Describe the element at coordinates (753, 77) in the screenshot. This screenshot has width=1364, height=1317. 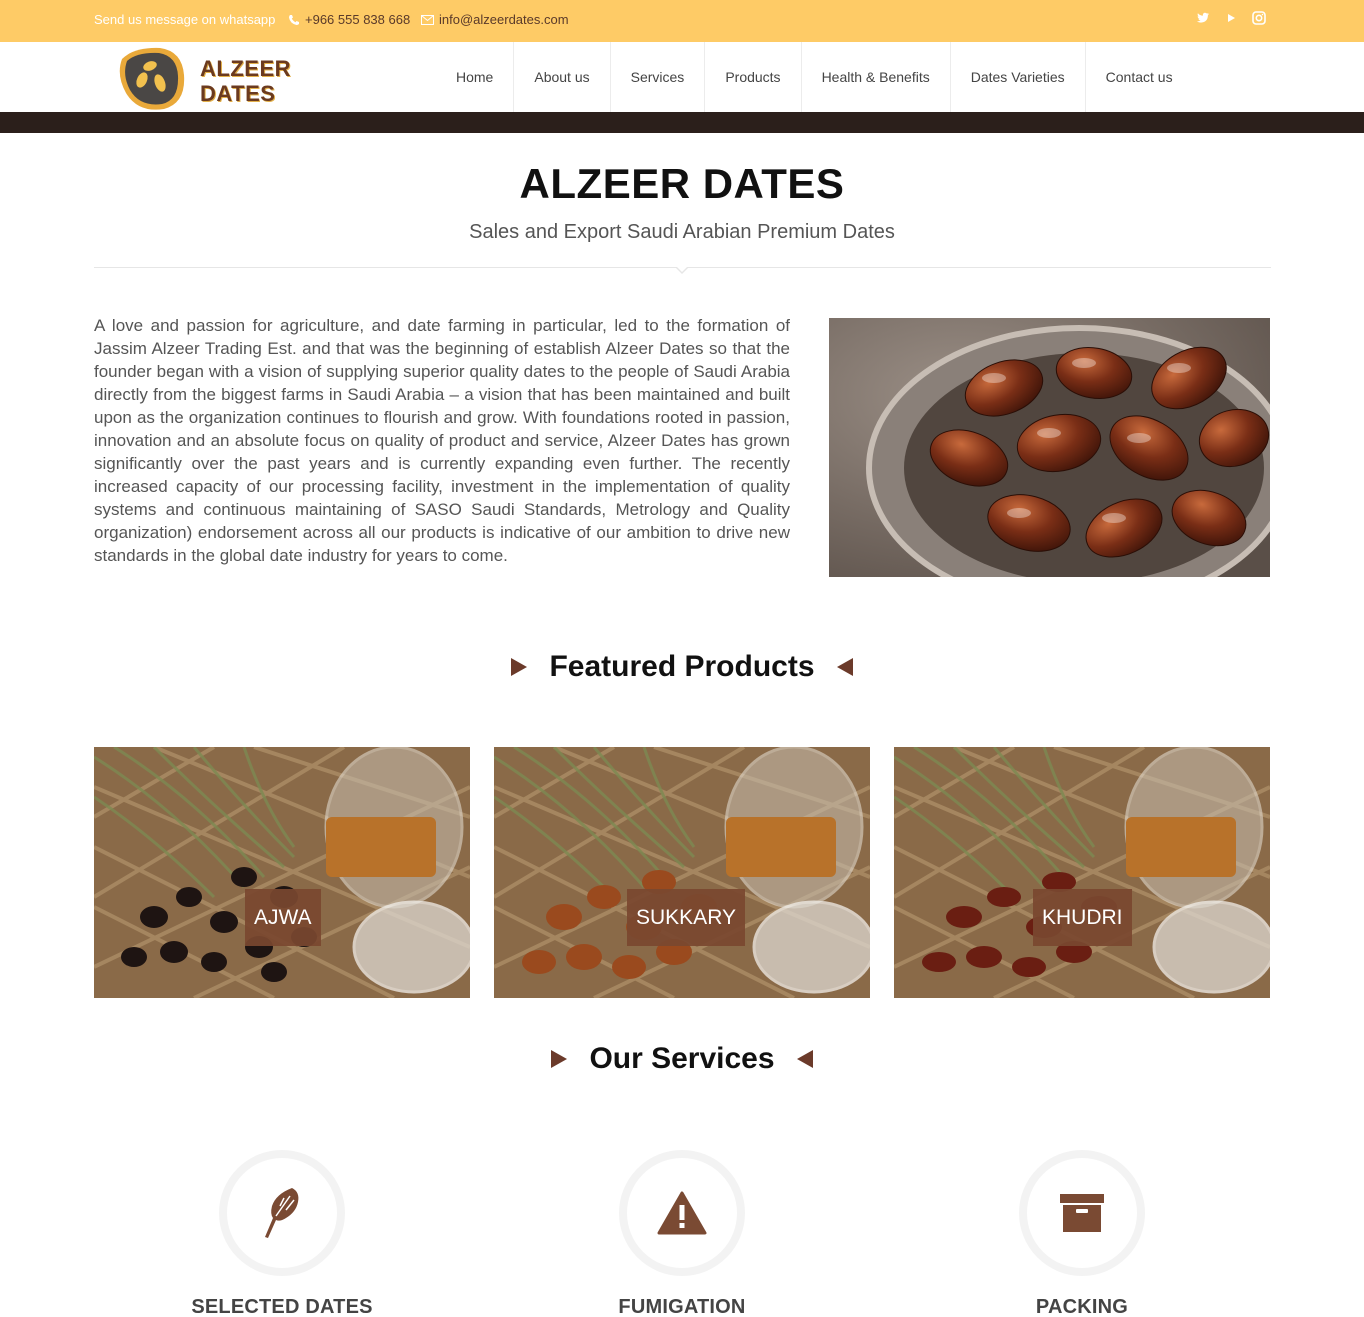
I see `nav-products: Products` at that location.